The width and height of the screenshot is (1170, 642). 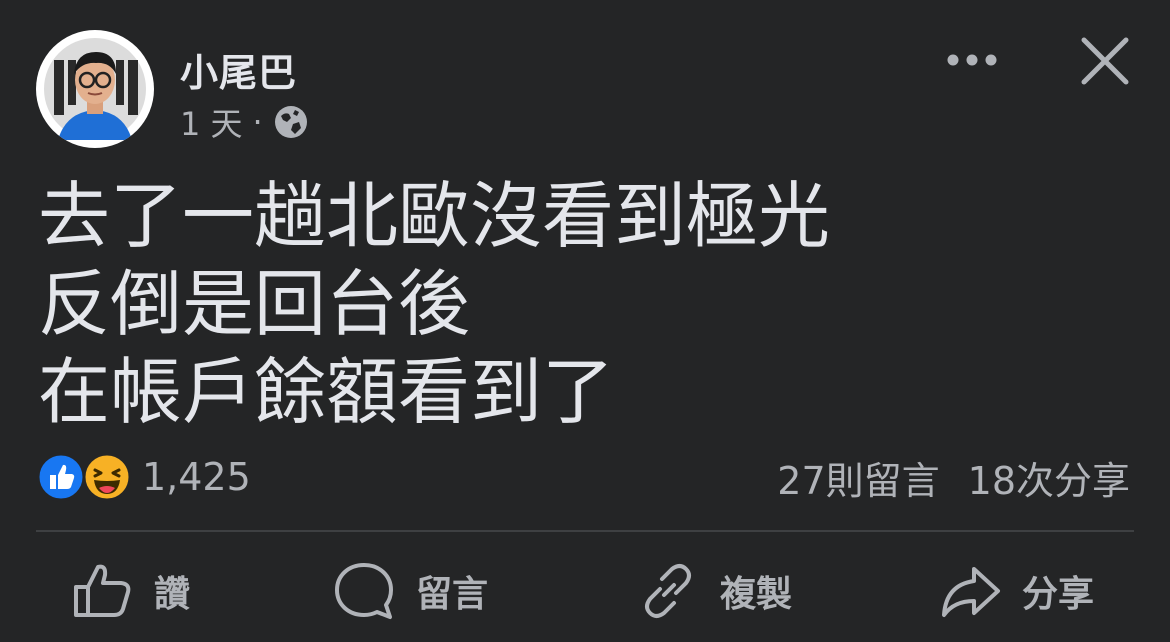 I want to click on share-button: 分享, so click(x=1016, y=591).